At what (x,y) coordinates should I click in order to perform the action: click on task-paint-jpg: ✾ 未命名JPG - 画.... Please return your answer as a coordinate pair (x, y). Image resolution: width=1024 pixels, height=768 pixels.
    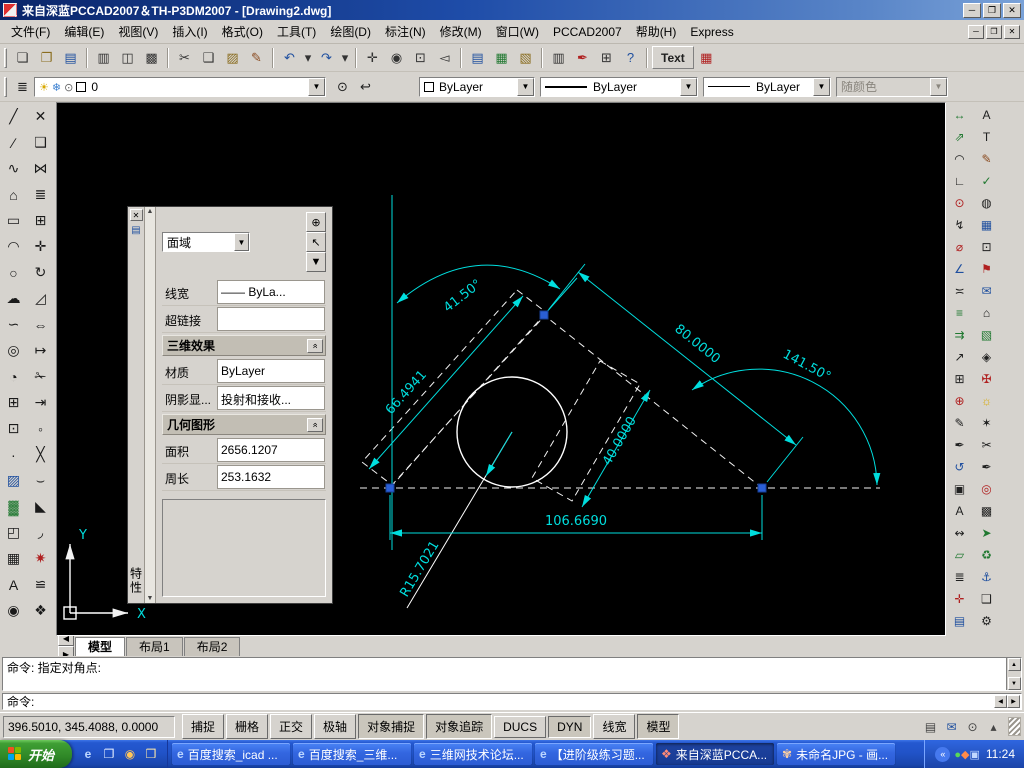
    Looking at the image, I should click on (836, 754).